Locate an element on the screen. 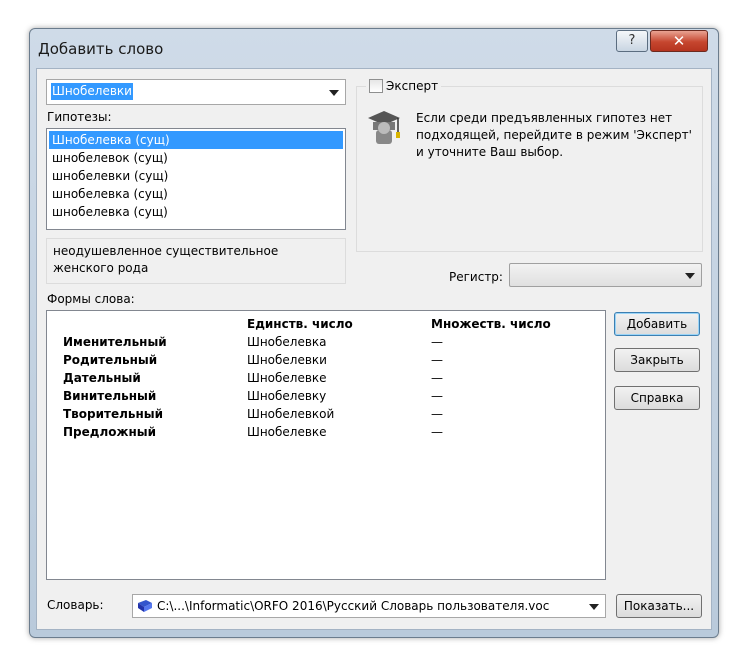 The width and height of the screenshot is (754, 667). register-label: Регистр: is located at coordinates (476, 277).